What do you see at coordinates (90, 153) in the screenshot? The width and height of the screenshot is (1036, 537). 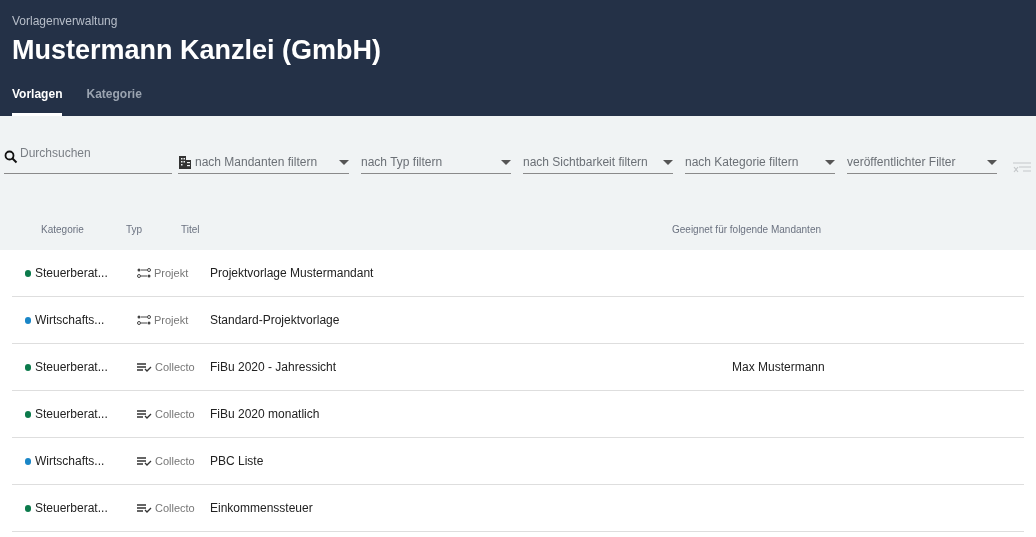 I see `search-field: Durchsuchen` at bounding box center [90, 153].